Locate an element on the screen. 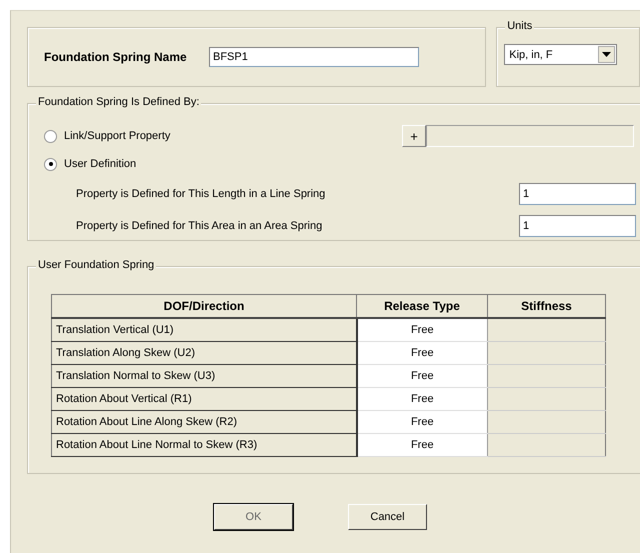 The height and width of the screenshot is (553, 640). field-label: Property is Defined for This Area in an Area Spring is located at coordinates (200, 226).